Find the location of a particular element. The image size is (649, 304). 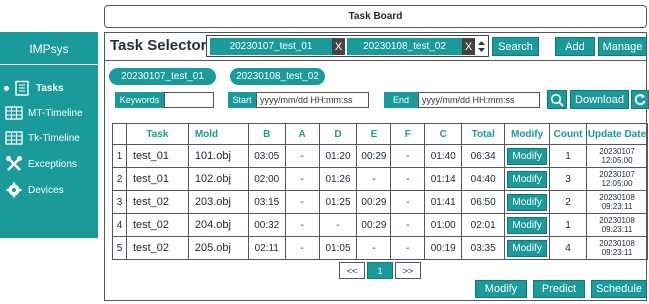

row-number: 4 is located at coordinates (119, 225).